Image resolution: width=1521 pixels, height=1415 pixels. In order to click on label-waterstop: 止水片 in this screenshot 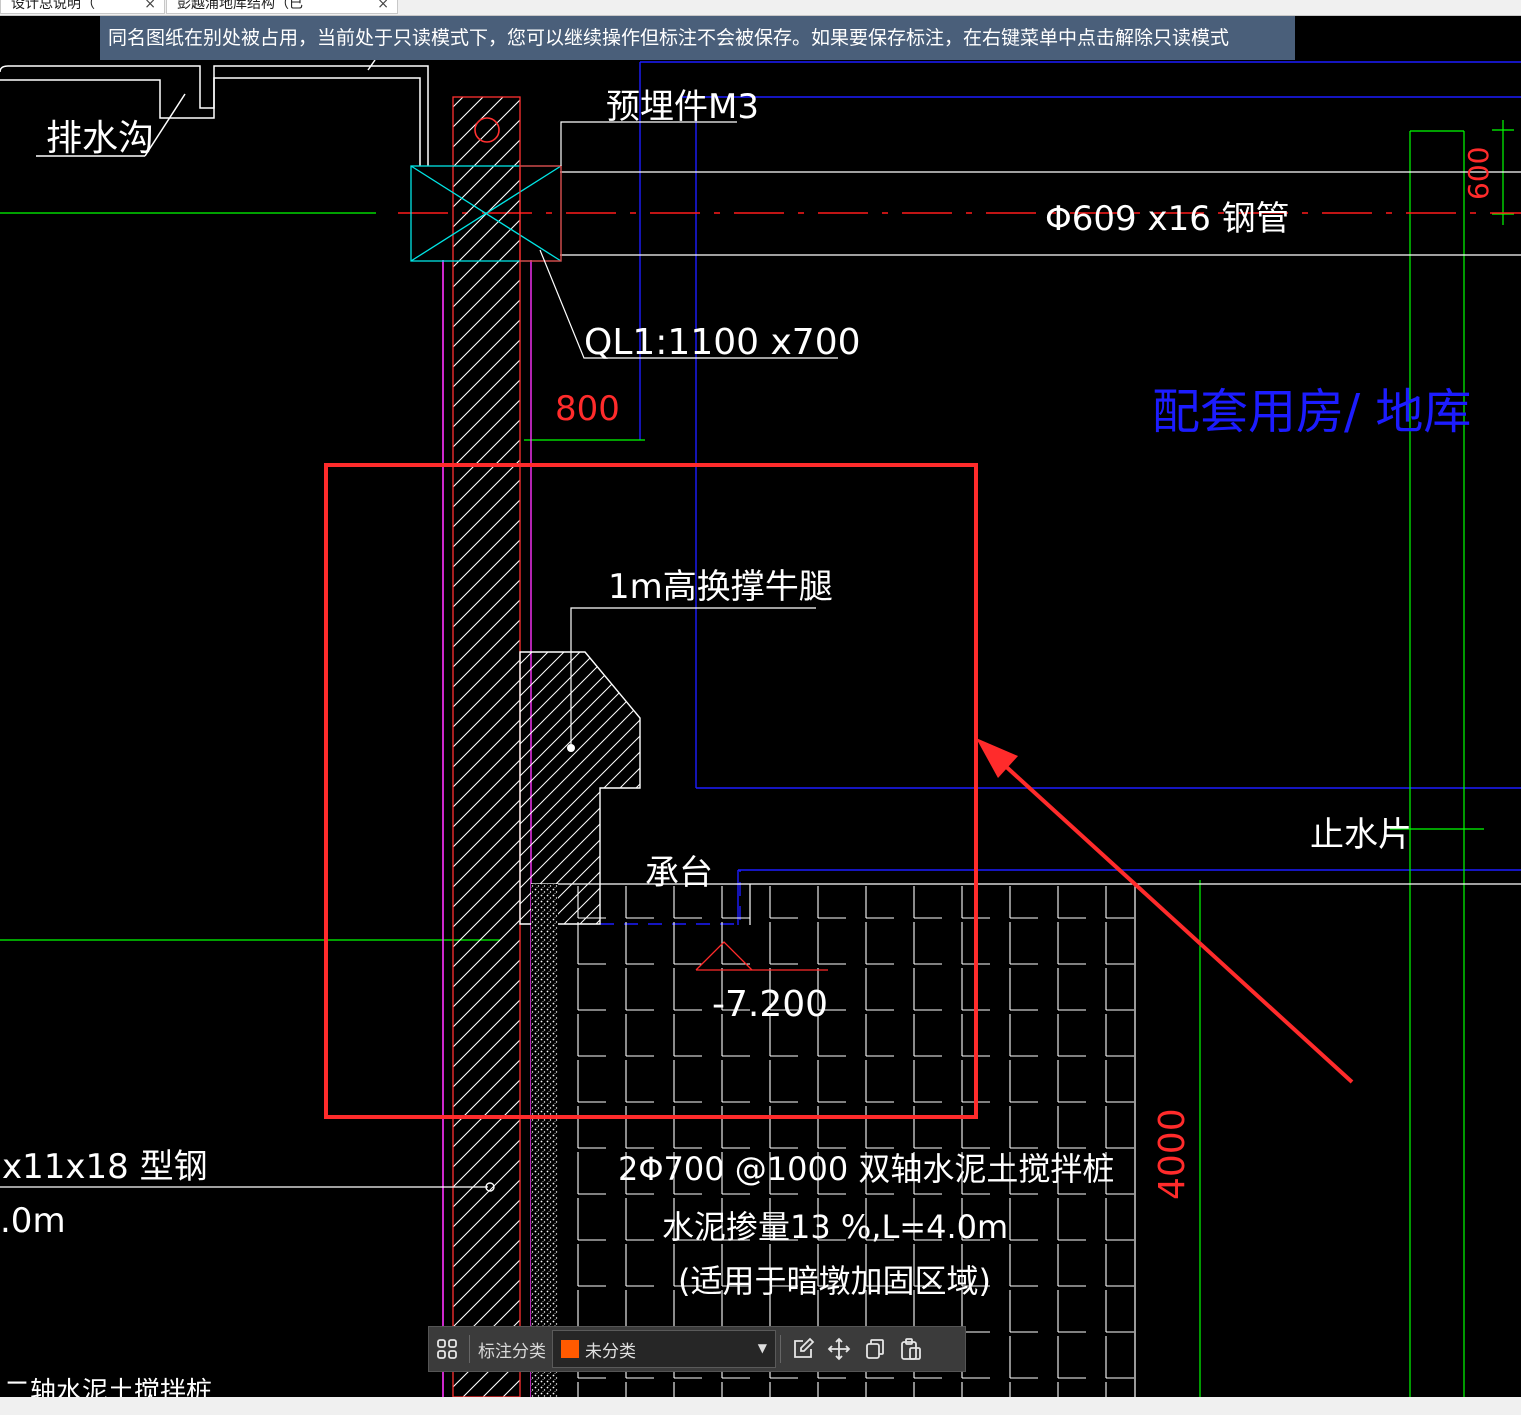, I will do `click(1361, 835)`.